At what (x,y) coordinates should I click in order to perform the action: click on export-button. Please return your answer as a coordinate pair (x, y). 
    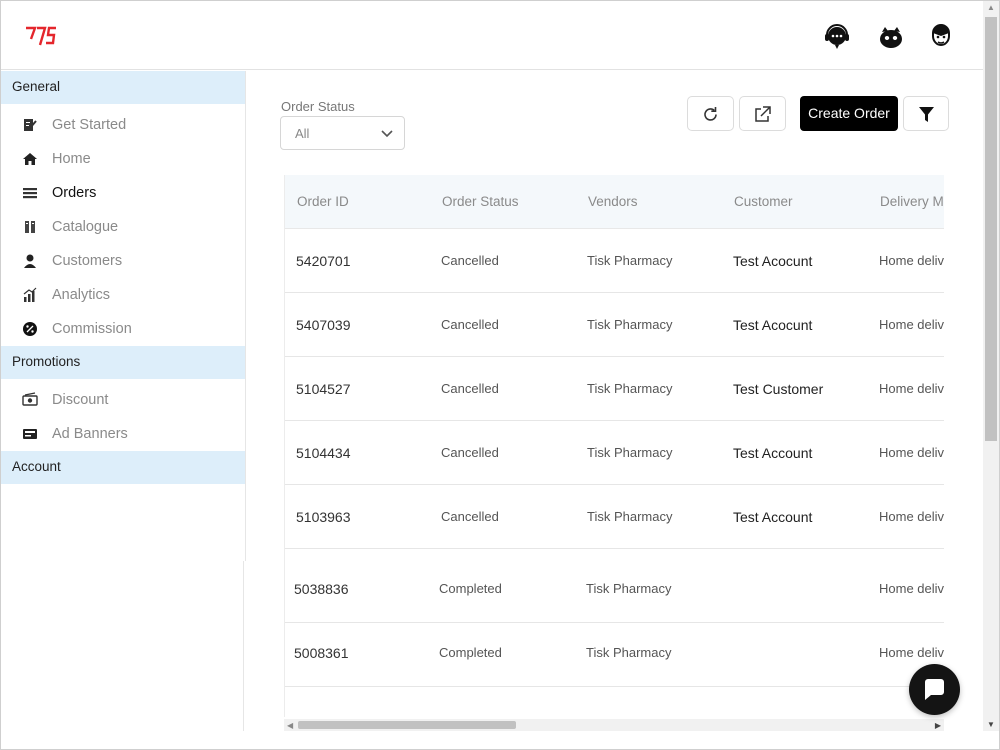
    Looking at the image, I should click on (762, 113).